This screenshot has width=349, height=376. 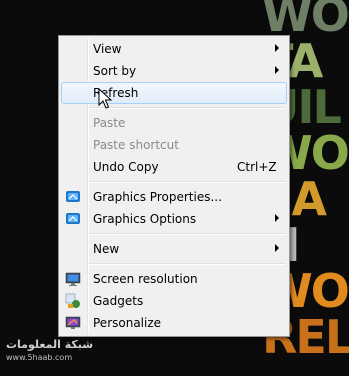 What do you see at coordinates (305, 21) in the screenshot?
I see `wallpaper-text: WO` at bounding box center [305, 21].